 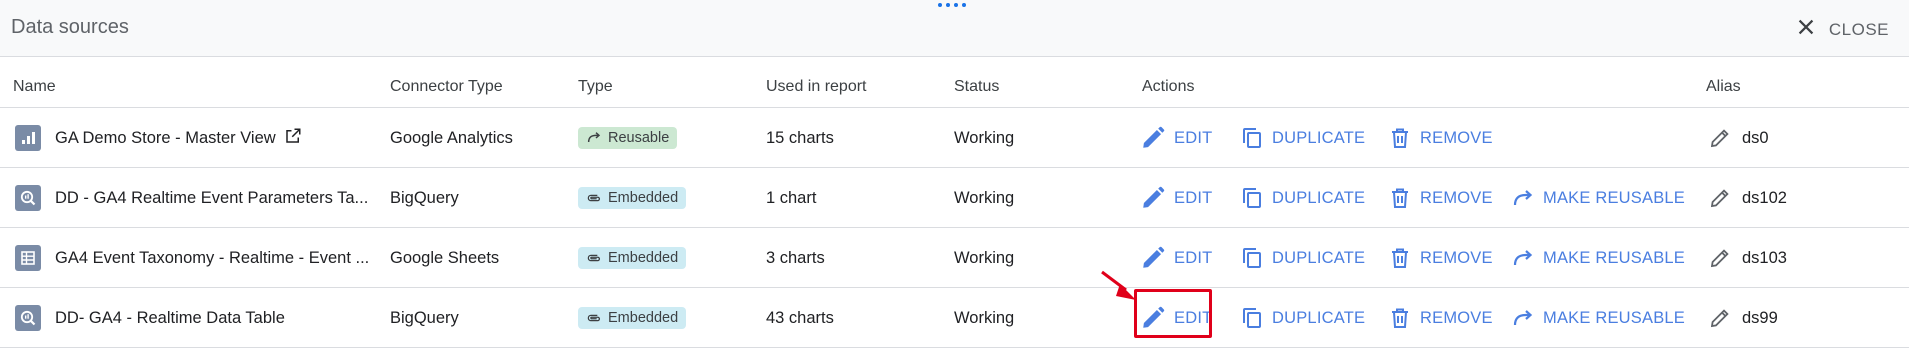 I want to click on alias-cell: ds99, so click(x=1743, y=318).